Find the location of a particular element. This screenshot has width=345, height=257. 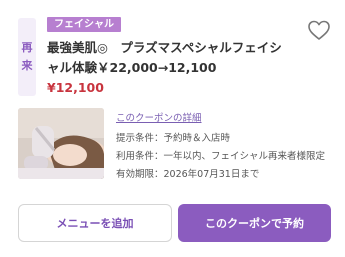

condition-expiry: 有効期限：2026年07月31日まで is located at coordinates (188, 174).